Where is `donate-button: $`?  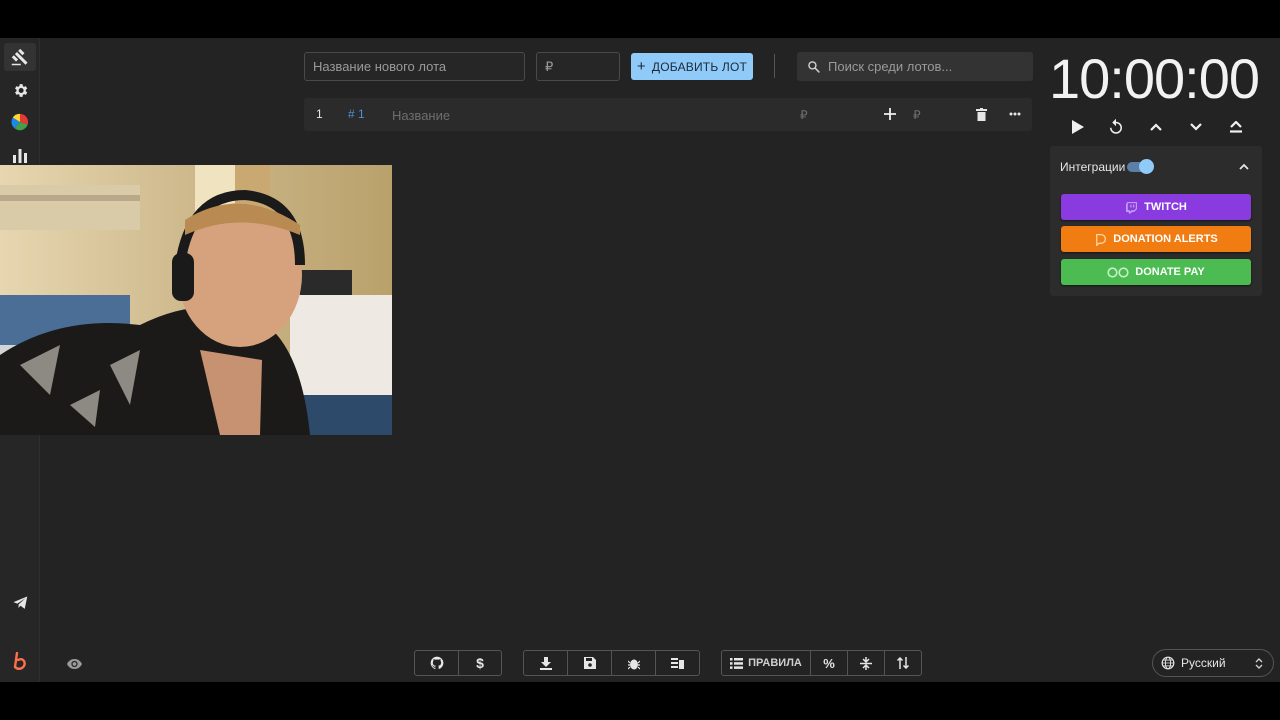
donate-button: $ is located at coordinates (480, 663).